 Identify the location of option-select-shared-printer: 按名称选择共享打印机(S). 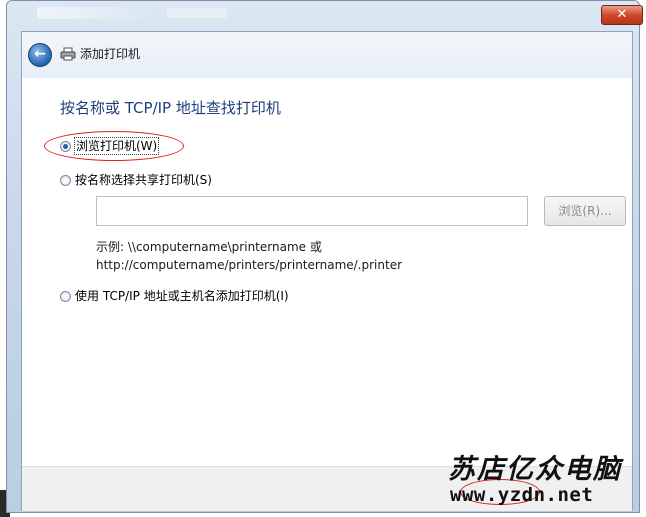
(136, 180).